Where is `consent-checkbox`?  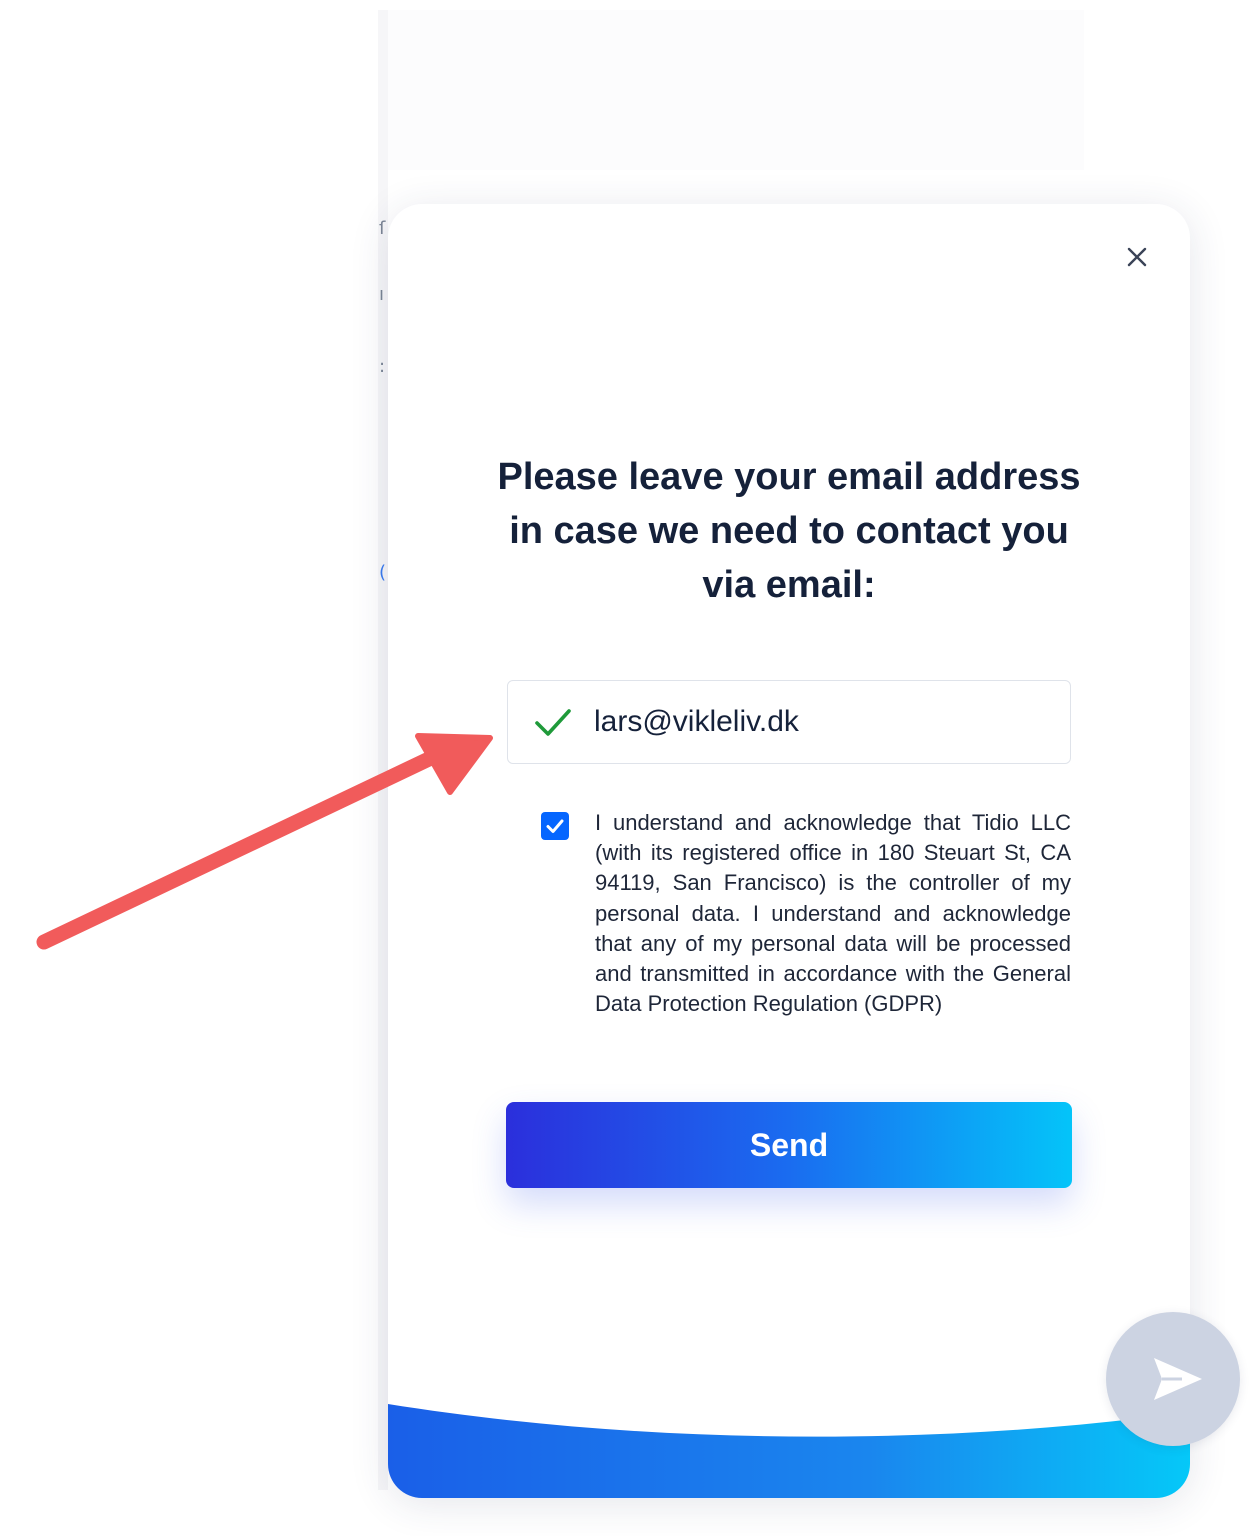 consent-checkbox is located at coordinates (555, 826).